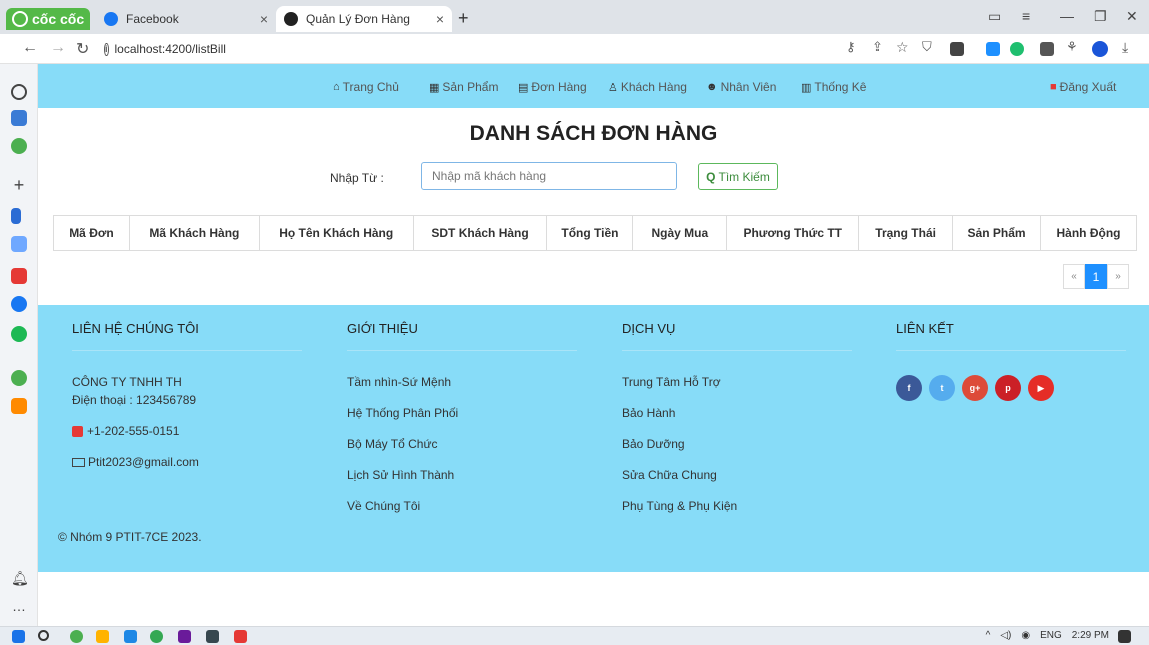 This screenshot has width=1149, height=645. Describe the element at coordinates (19, 92) in the screenshot. I see `history-icon` at that location.